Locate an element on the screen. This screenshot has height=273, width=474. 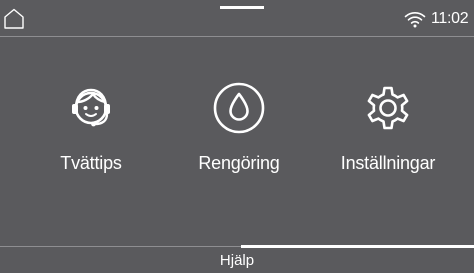
home-icon is located at coordinates (14, 19).